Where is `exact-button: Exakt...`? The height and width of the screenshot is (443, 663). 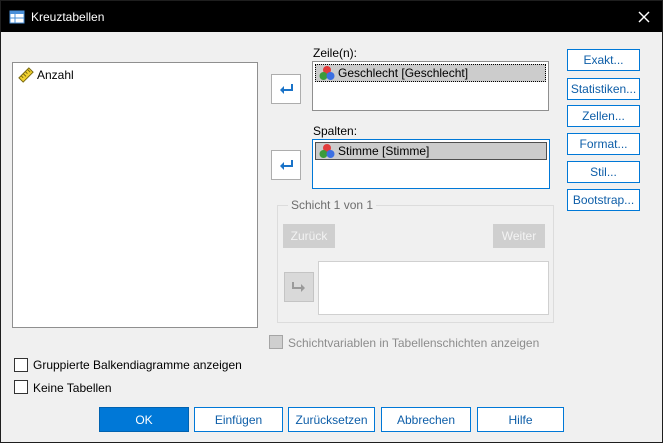
exact-button: Exakt... is located at coordinates (603, 60).